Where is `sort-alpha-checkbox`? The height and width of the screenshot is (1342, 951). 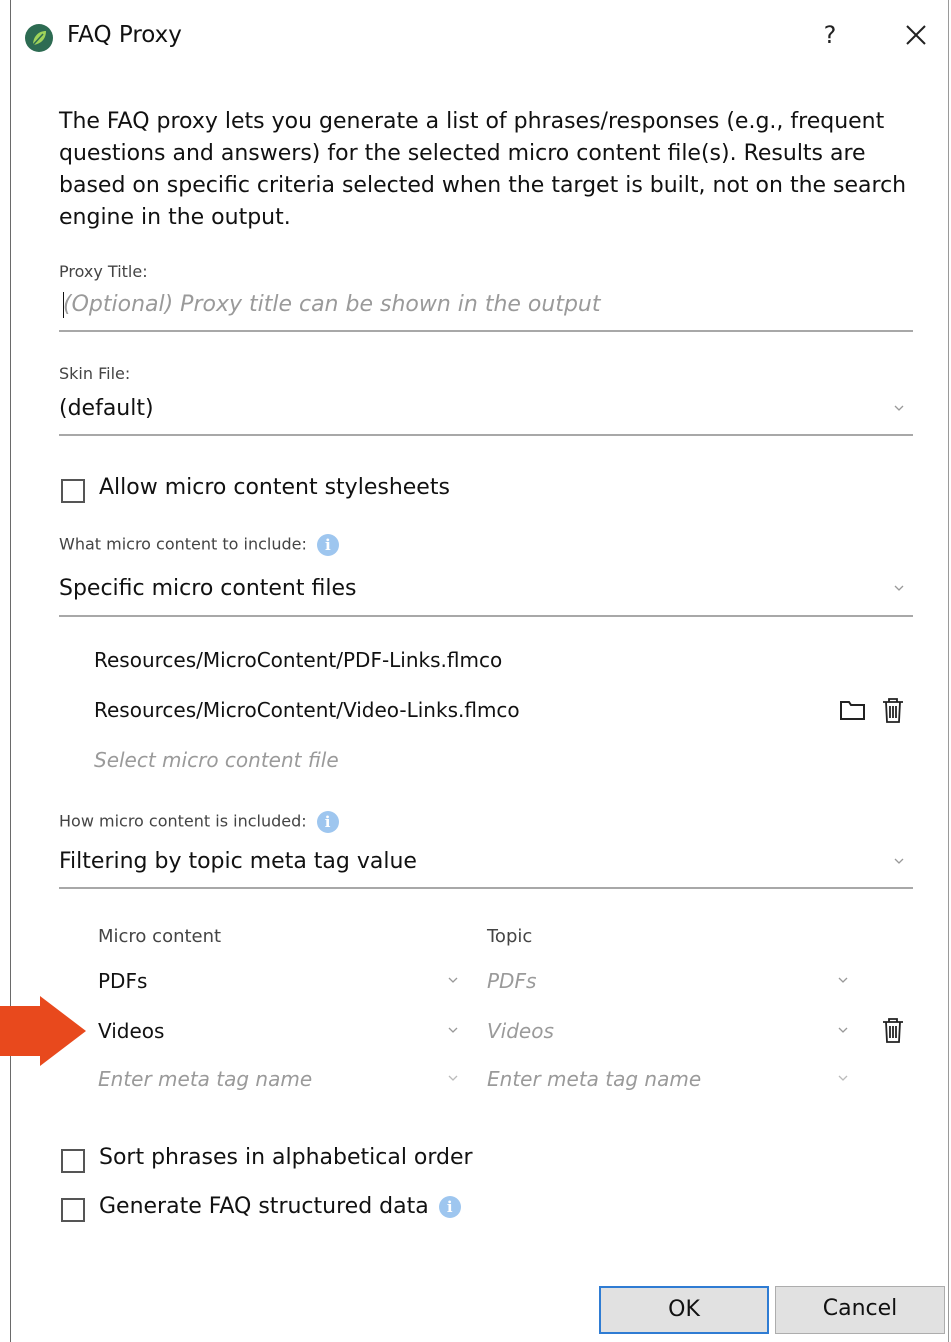 sort-alpha-checkbox is located at coordinates (73, 1161).